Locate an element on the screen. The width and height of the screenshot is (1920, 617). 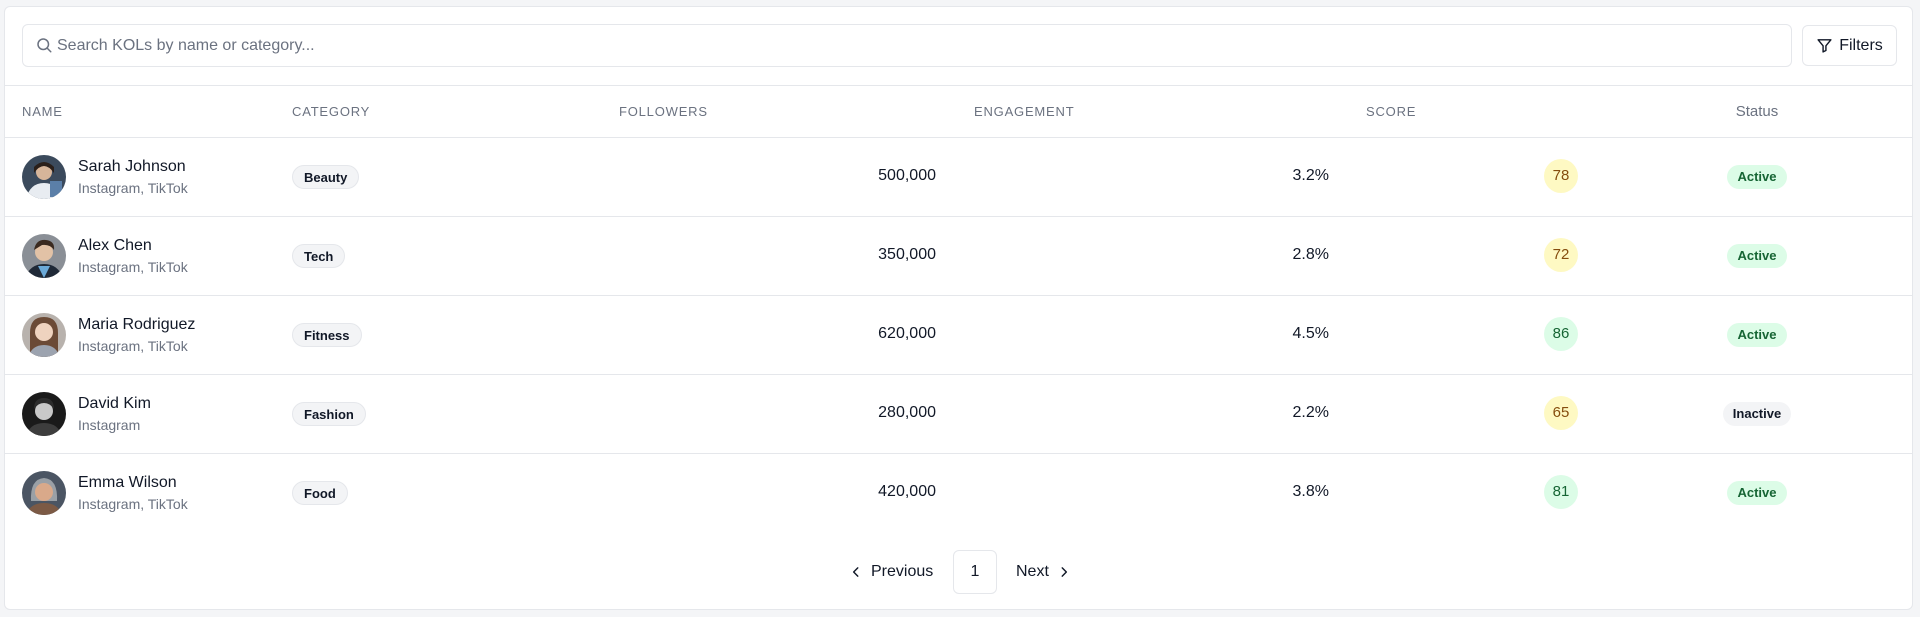
filters-button: Filters is located at coordinates (1849, 45).